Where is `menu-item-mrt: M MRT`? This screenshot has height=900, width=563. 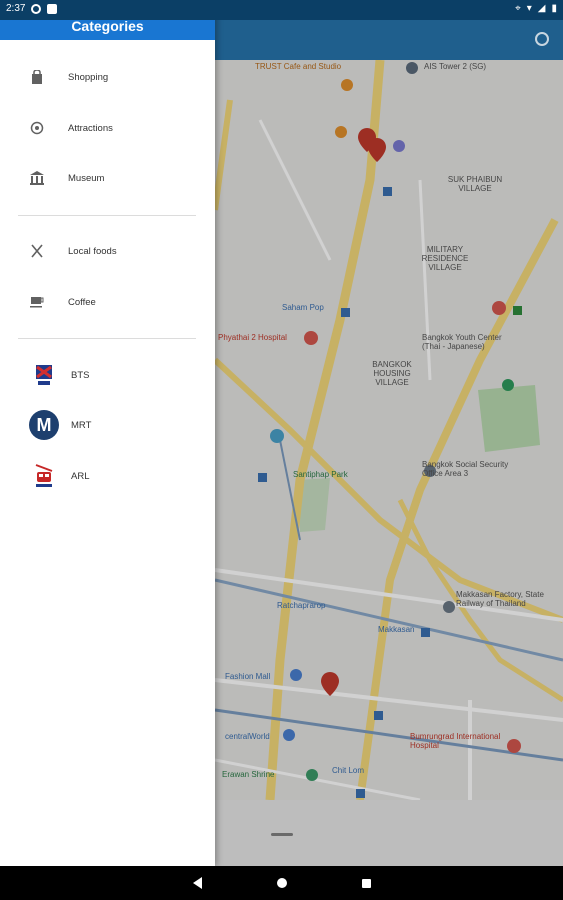 menu-item-mrt: M MRT is located at coordinates (107, 425).